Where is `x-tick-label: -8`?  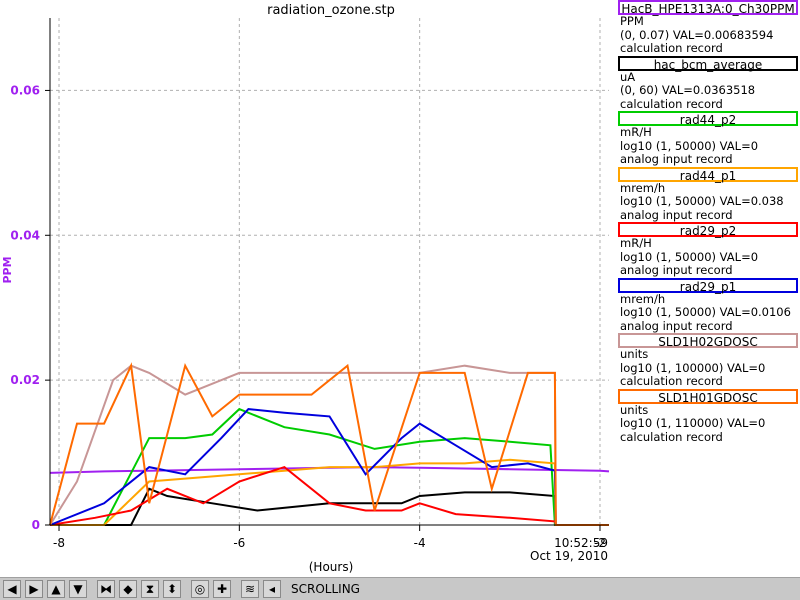 x-tick-label: -8 is located at coordinates (59, 543).